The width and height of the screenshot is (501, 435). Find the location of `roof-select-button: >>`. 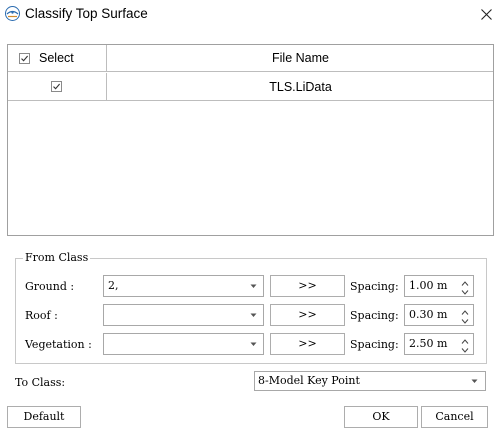

roof-select-button: >> is located at coordinates (307, 315).